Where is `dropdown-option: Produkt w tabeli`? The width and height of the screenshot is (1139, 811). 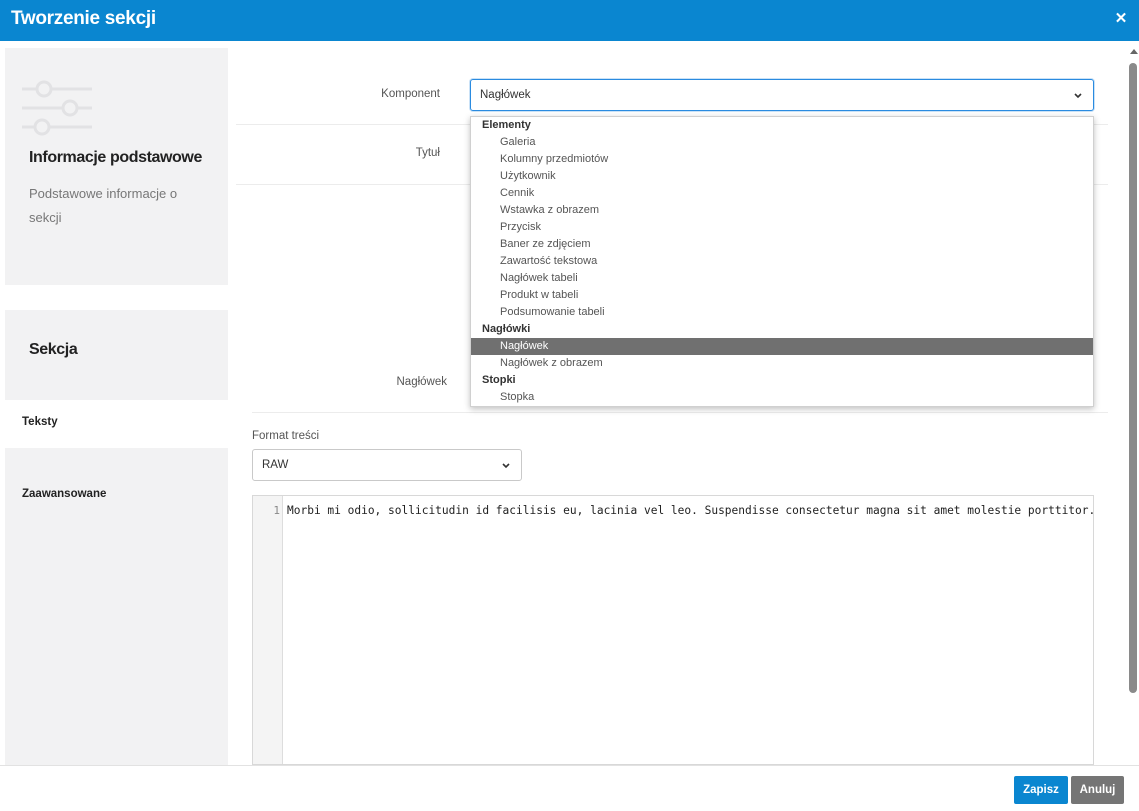
dropdown-option: Produkt w tabeli is located at coordinates (782, 295).